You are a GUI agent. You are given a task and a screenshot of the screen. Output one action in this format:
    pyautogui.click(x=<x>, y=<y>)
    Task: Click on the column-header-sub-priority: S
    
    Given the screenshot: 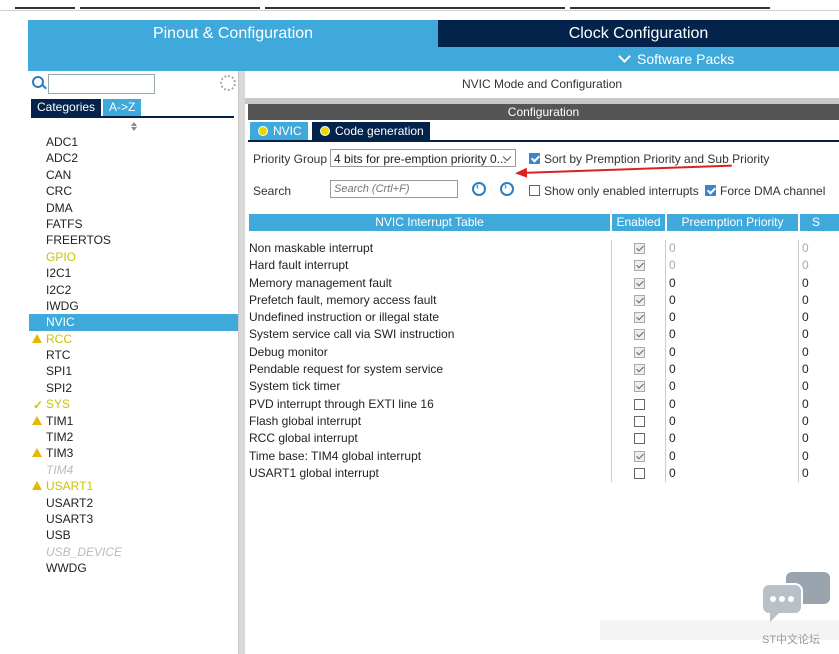 What is the action you would take?
    pyautogui.click(x=819, y=222)
    